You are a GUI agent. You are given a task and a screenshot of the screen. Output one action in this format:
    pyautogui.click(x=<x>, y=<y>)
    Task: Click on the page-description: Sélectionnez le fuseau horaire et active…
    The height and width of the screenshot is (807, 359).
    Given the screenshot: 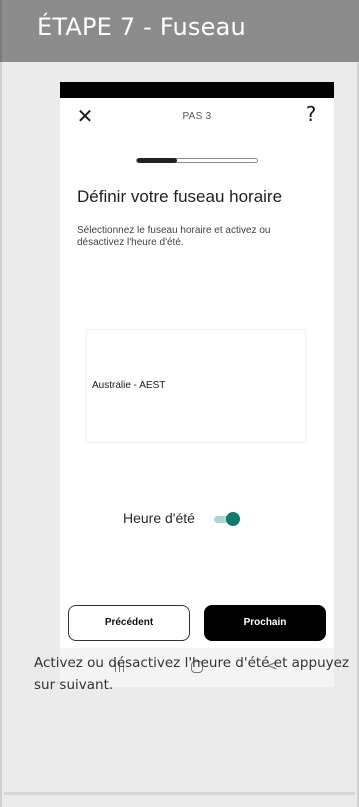 What is the action you would take?
    pyautogui.click(x=174, y=236)
    